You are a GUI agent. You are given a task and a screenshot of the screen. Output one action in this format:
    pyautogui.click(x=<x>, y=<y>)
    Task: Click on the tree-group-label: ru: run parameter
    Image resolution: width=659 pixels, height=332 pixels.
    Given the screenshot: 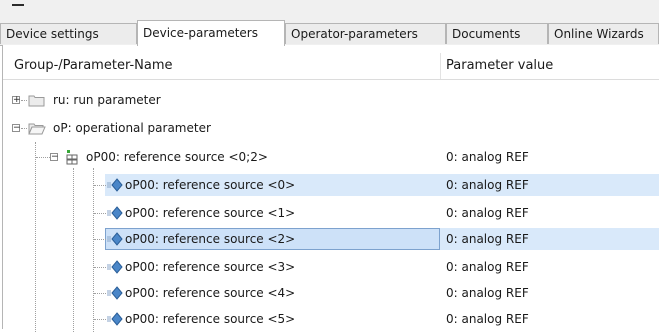 What is the action you would take?
    pyautogui.click(x=107, y=100)
    